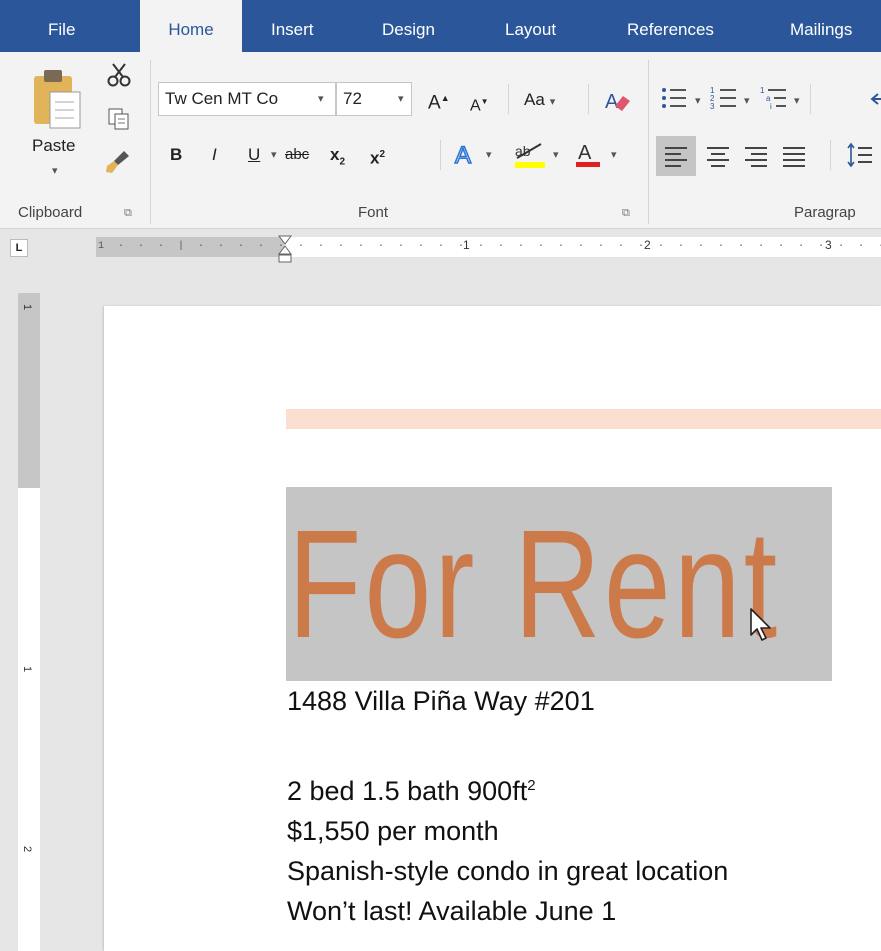  Describe the element at coordinates (534, 99) in the screenshot. I see `change-case-label: Aa` at that location.